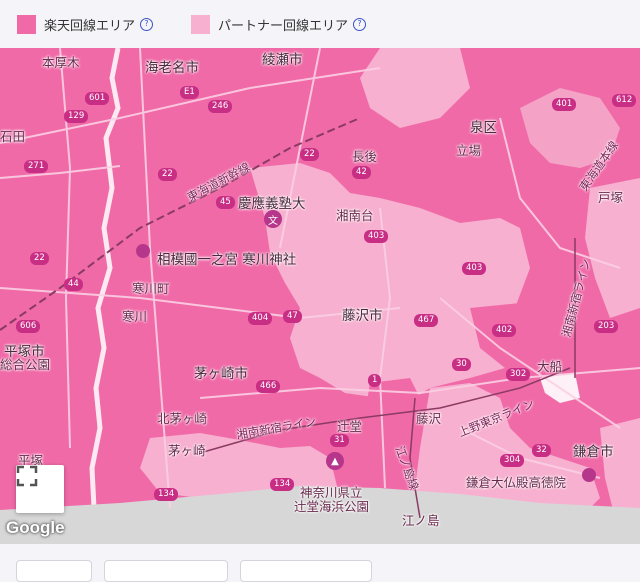 The width and height of the screenshot is (640, 582). I want to click on legend-partner-label: パートナー回線エリア, so click(283, 26).